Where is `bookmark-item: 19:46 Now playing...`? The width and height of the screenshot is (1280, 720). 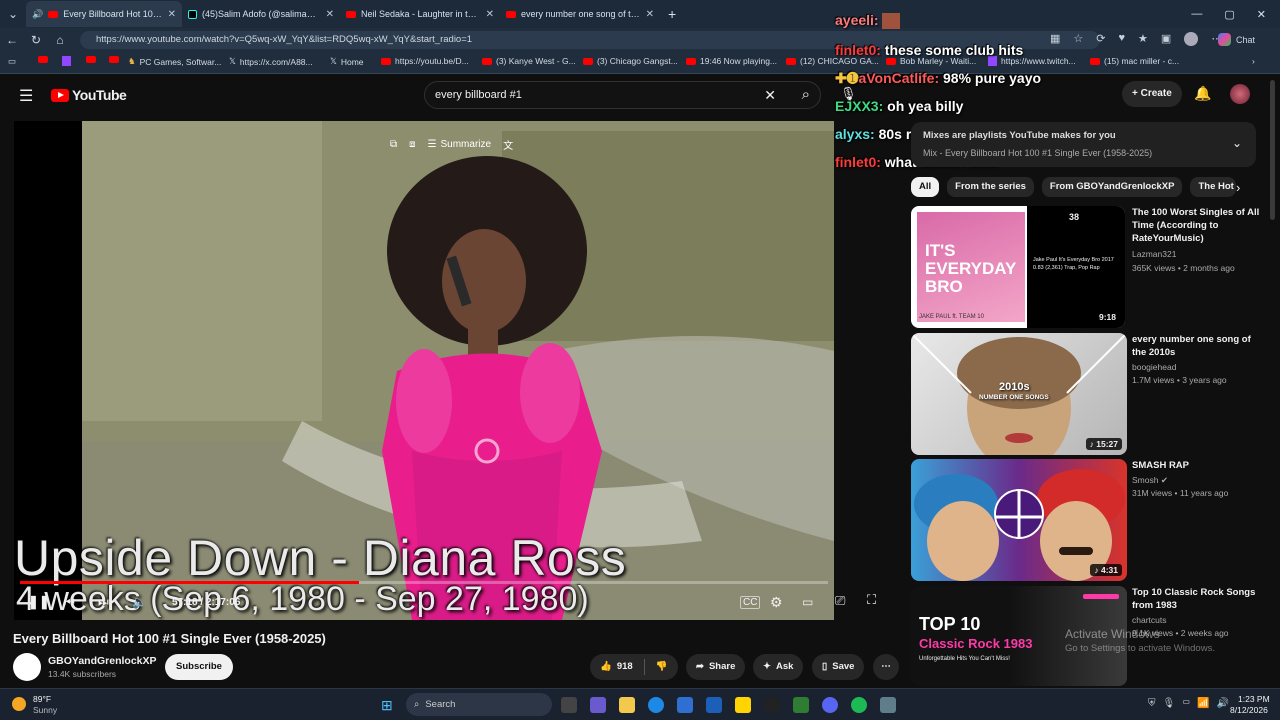 bookmark-item: 19:46 Now playing... is located at coordinates (731, 61).